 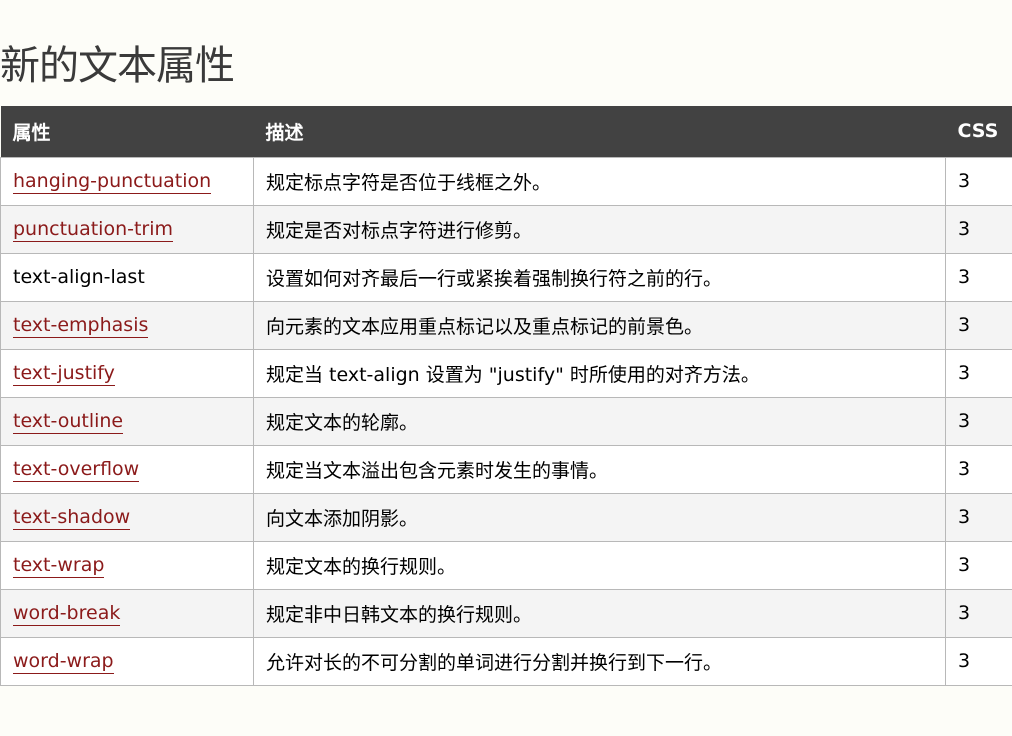 I want to click on description-cell: 规定当文本溢出包含元素时发生的事情。, so click(x=599, y=469).